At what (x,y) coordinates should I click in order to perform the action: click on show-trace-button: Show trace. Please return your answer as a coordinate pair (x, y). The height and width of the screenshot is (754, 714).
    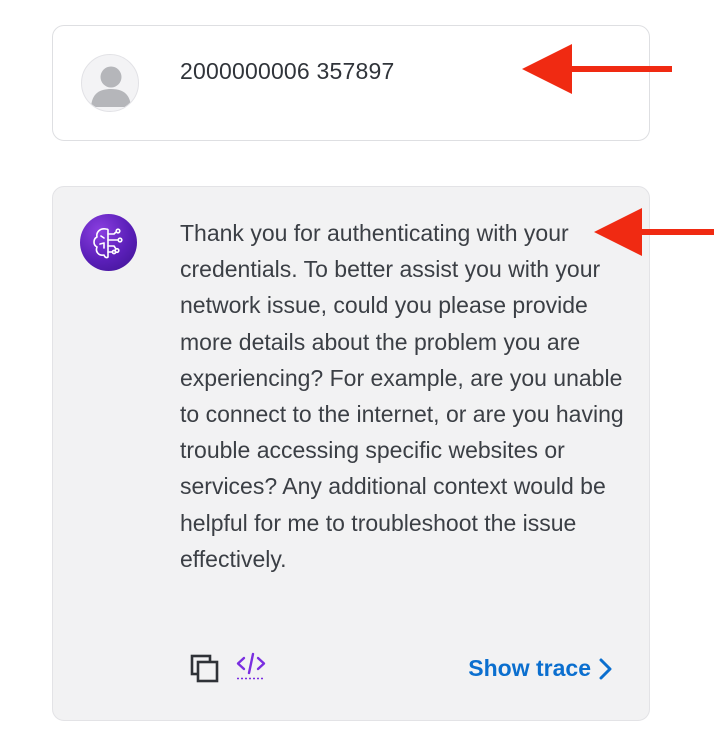
    Looking at the image, I should click on (540, 668).